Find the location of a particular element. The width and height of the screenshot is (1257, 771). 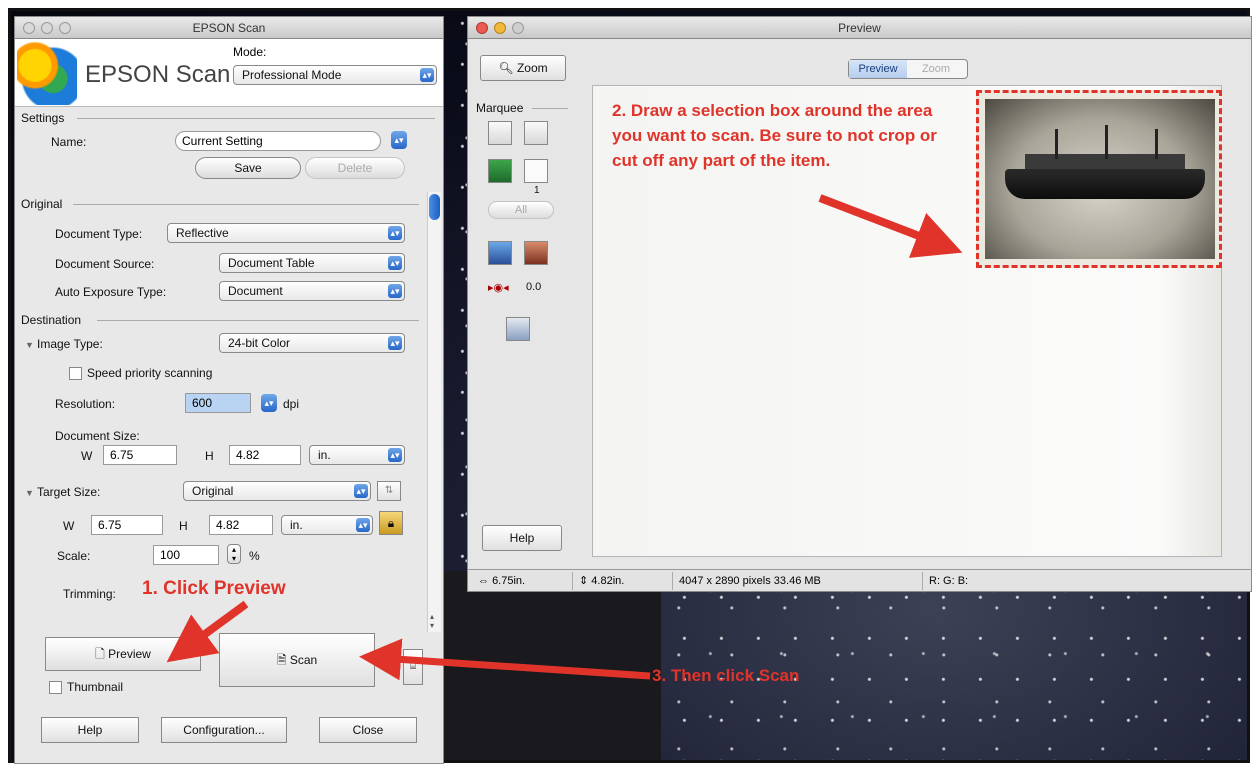

speed-priority-checkbox is located at coordinates (75, 373).